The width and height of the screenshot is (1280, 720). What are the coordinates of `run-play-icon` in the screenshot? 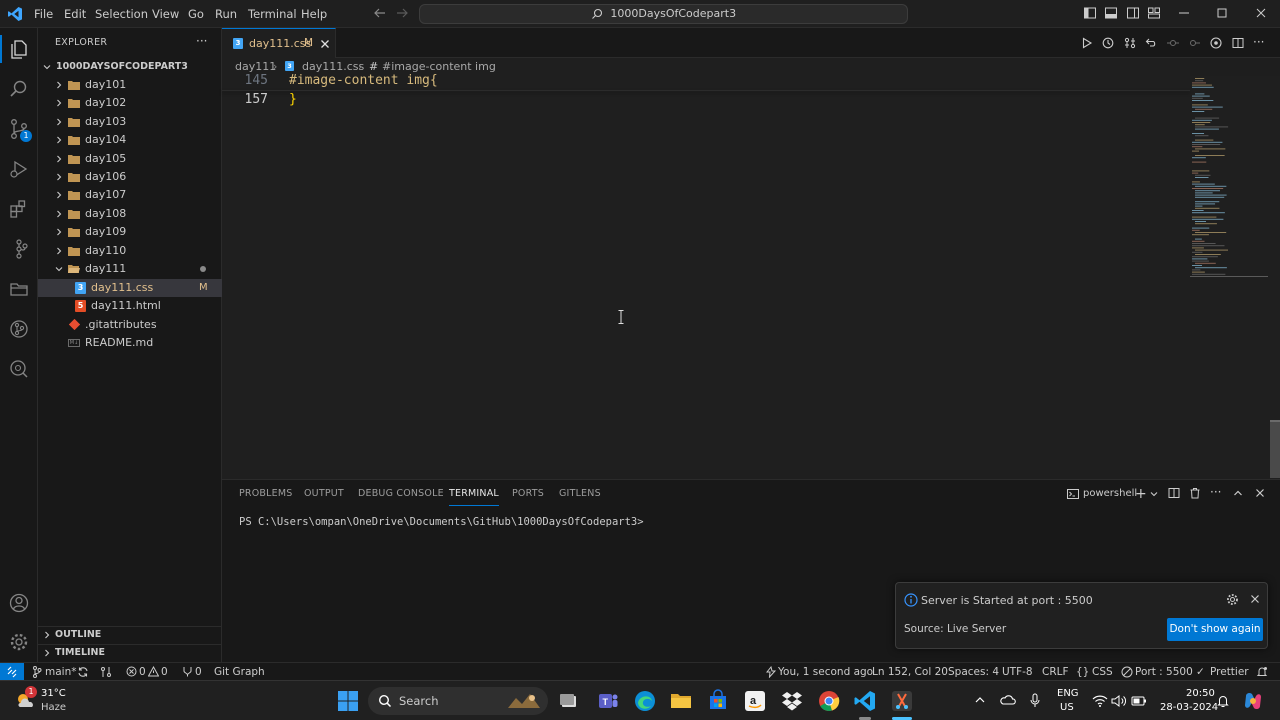 It's located at (1087, 43).